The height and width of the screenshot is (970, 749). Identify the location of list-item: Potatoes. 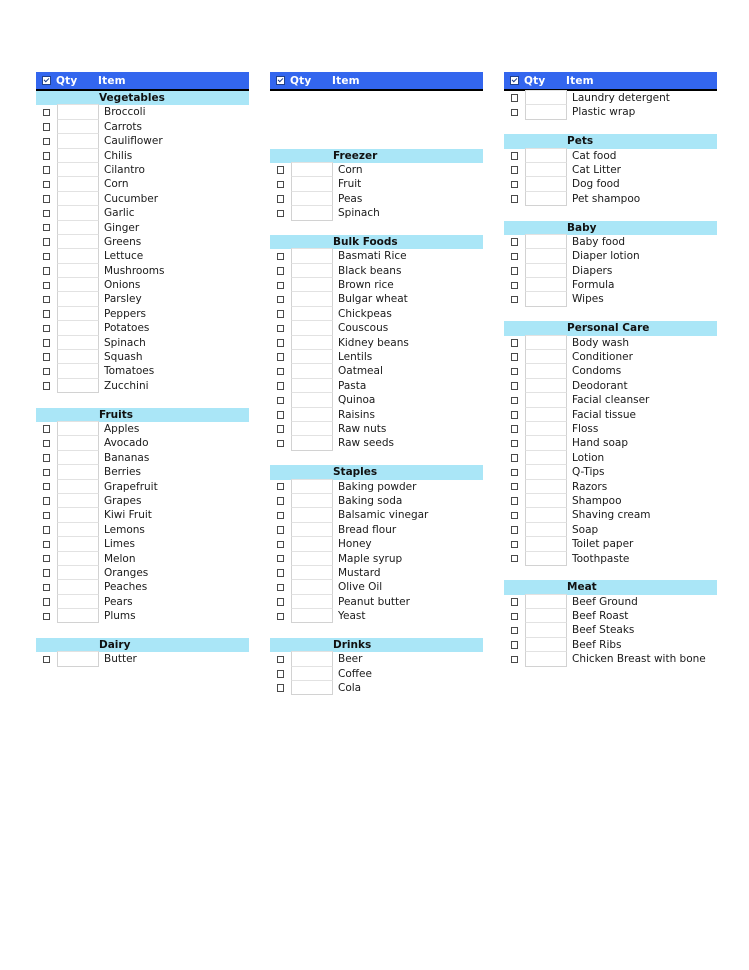
(142, 328).